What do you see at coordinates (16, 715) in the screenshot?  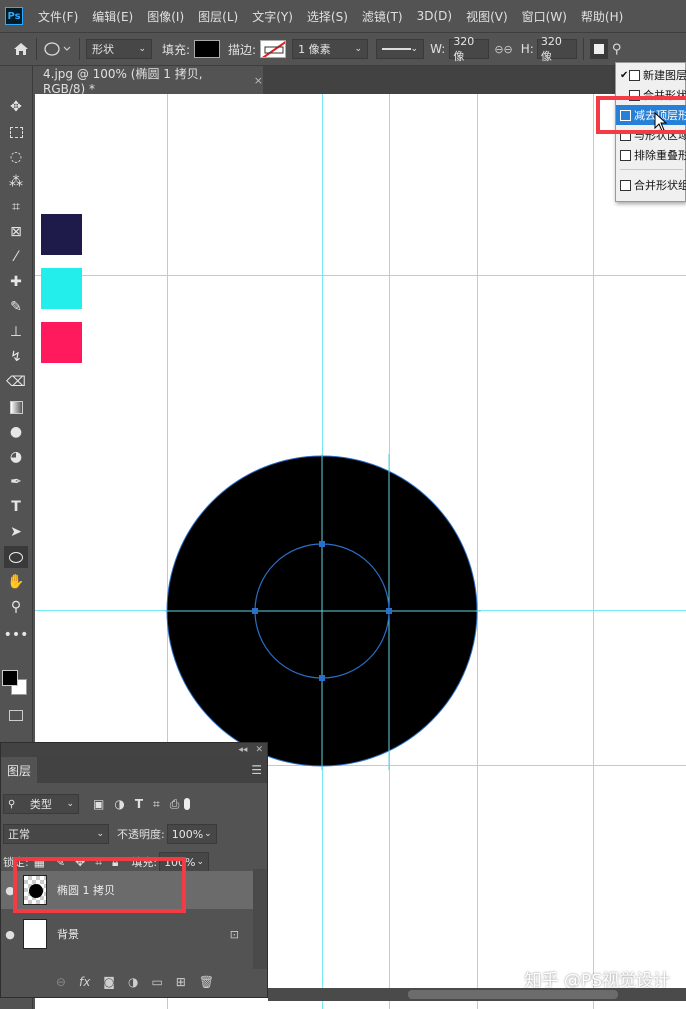 I see `quick-mask-icon` at bounding box center [16, 715].